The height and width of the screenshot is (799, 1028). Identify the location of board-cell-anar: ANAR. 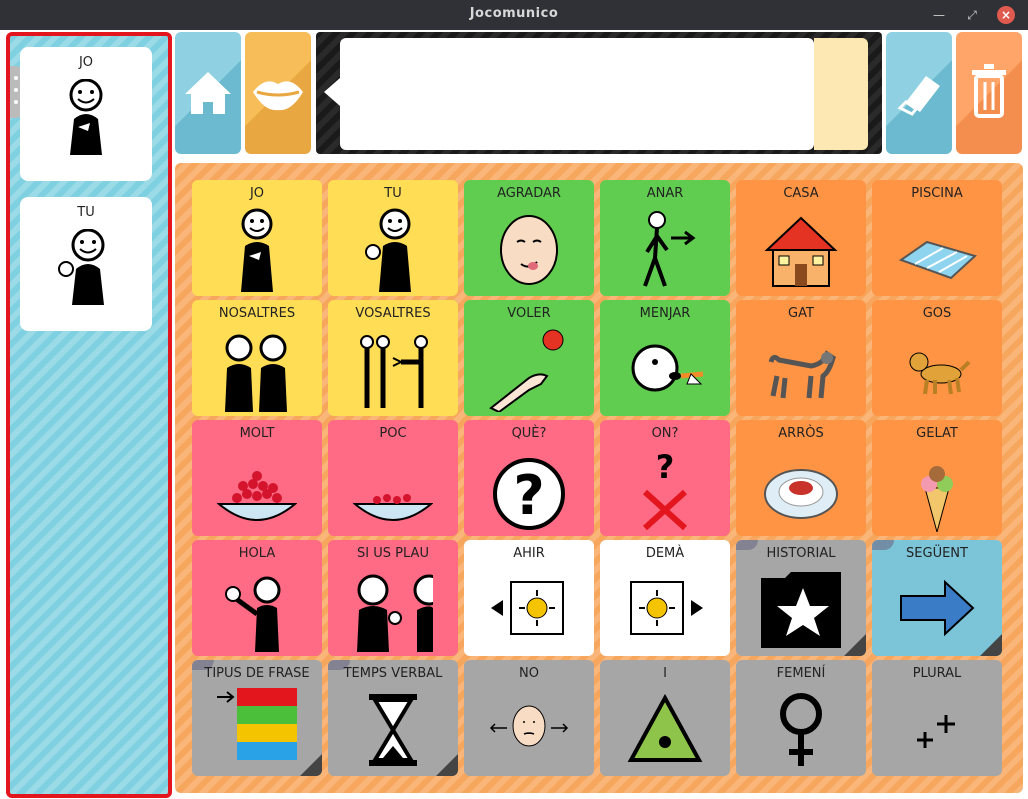
(665, 238).